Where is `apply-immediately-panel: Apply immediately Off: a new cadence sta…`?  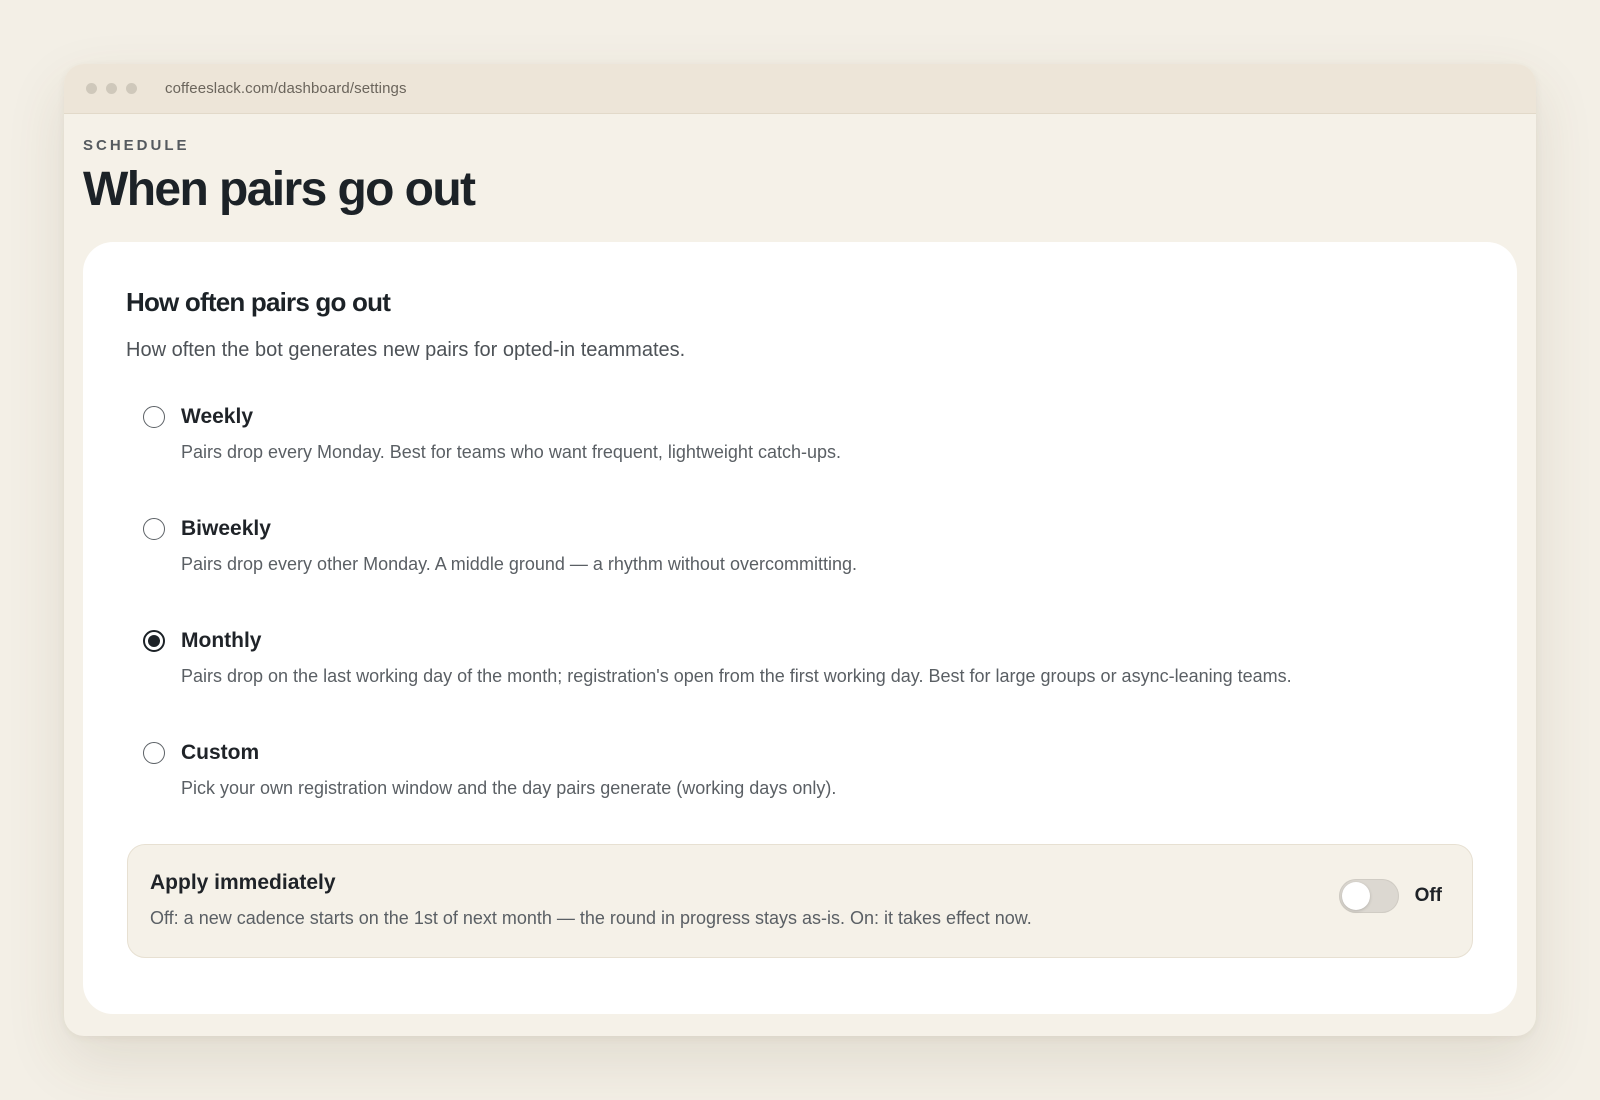 apply-immediately-panel: Apply immediately Off: a new cadence sta… is located at coordinates (800, 901).